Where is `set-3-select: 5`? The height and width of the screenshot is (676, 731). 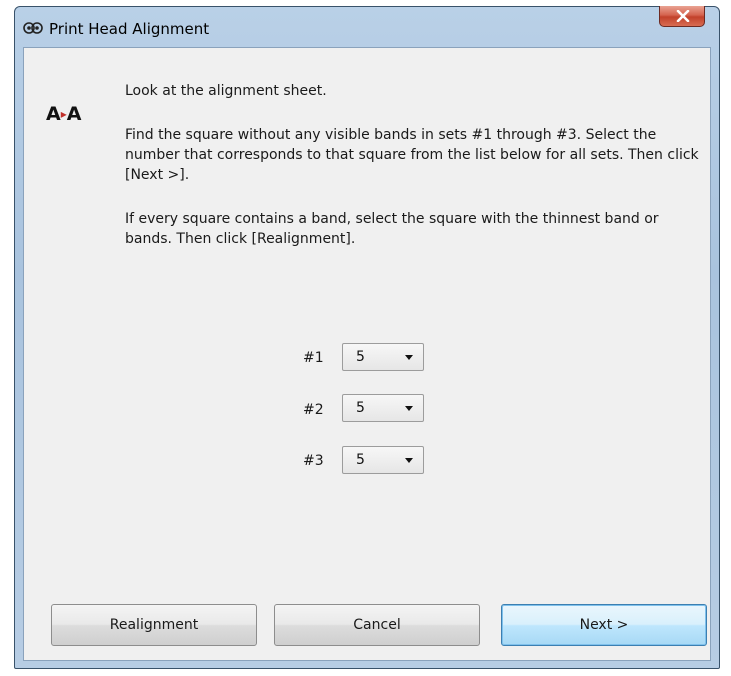 set-3-select: 5 is located at coordinates (383, 460).